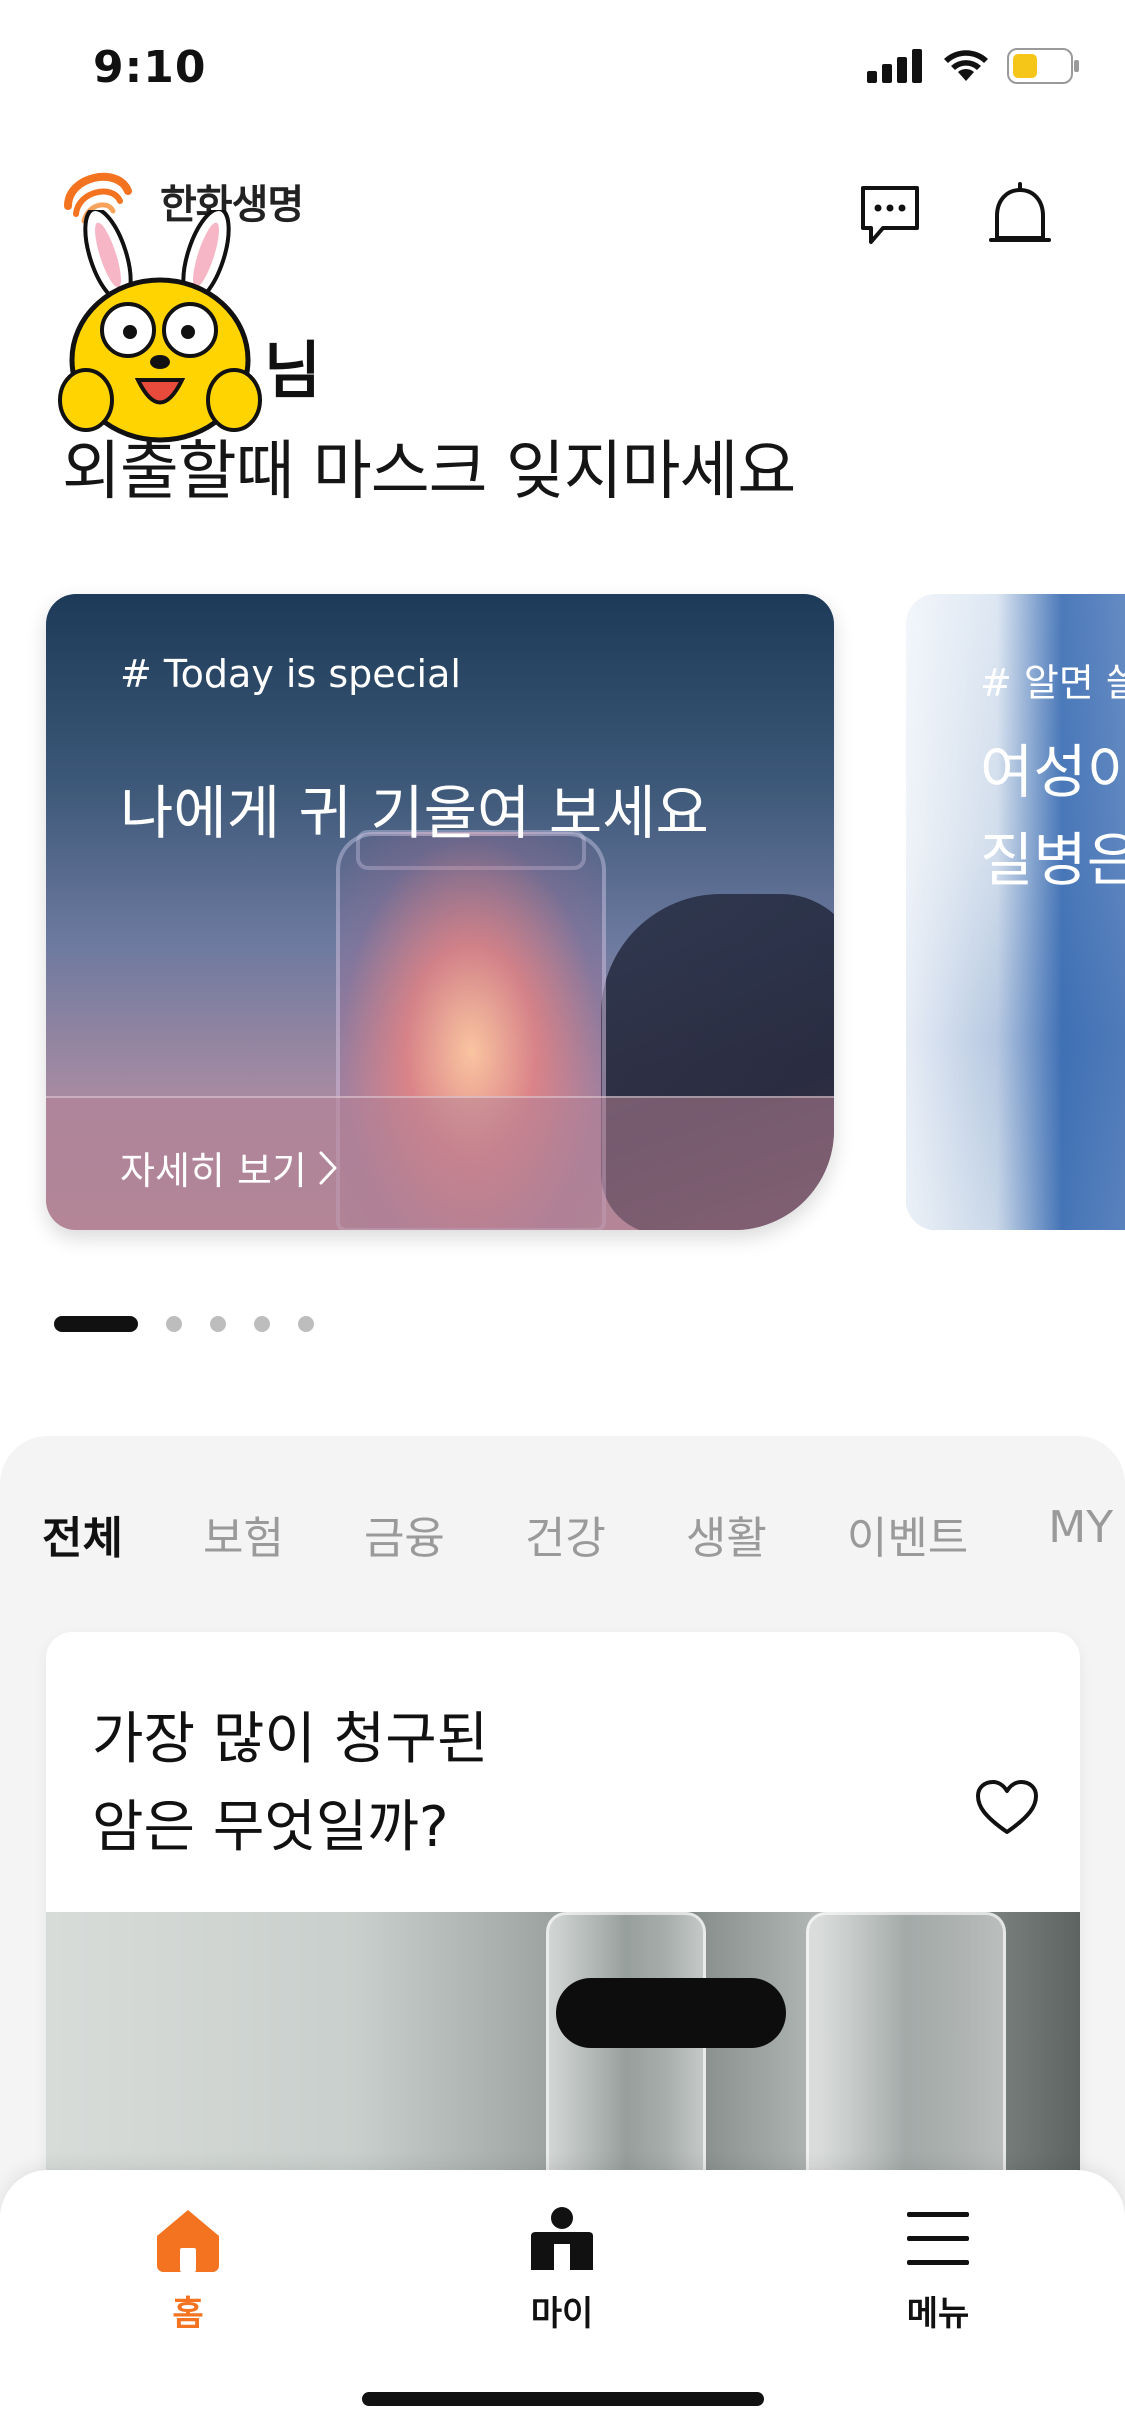 The height and width of the screenshot is (2436, 1125). What do you see at coordinates (270, 1827) in the screenshot?
I see `feed-card-title-line-2: 암은 무엇일까?` at bounding box center [270, 1827].